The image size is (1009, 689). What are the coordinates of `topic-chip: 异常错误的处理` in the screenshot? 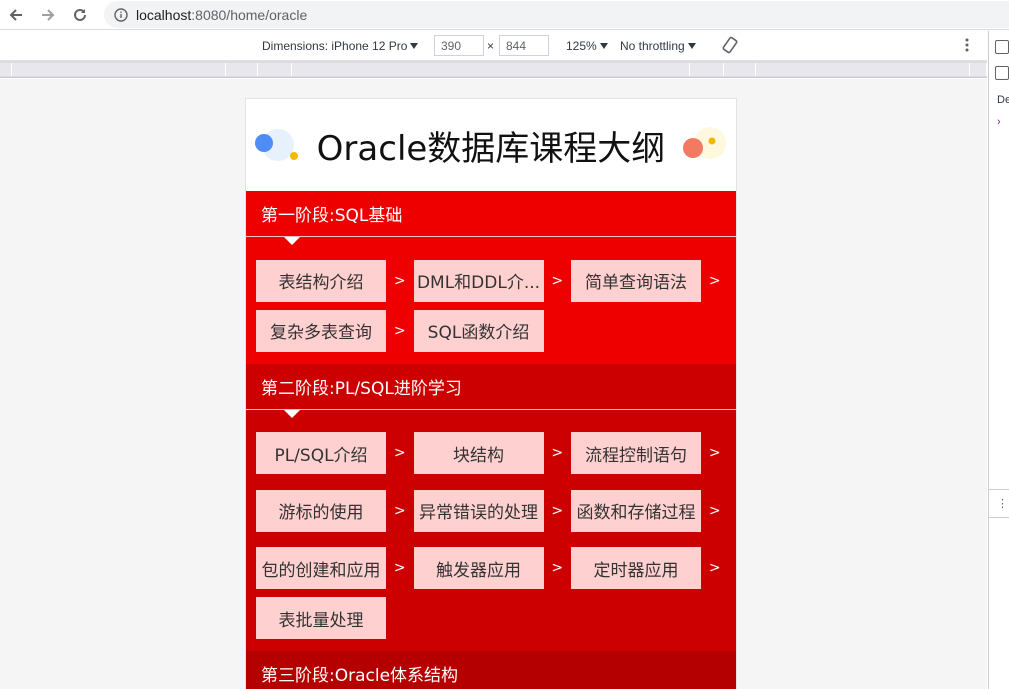 It's located at (478, 510).